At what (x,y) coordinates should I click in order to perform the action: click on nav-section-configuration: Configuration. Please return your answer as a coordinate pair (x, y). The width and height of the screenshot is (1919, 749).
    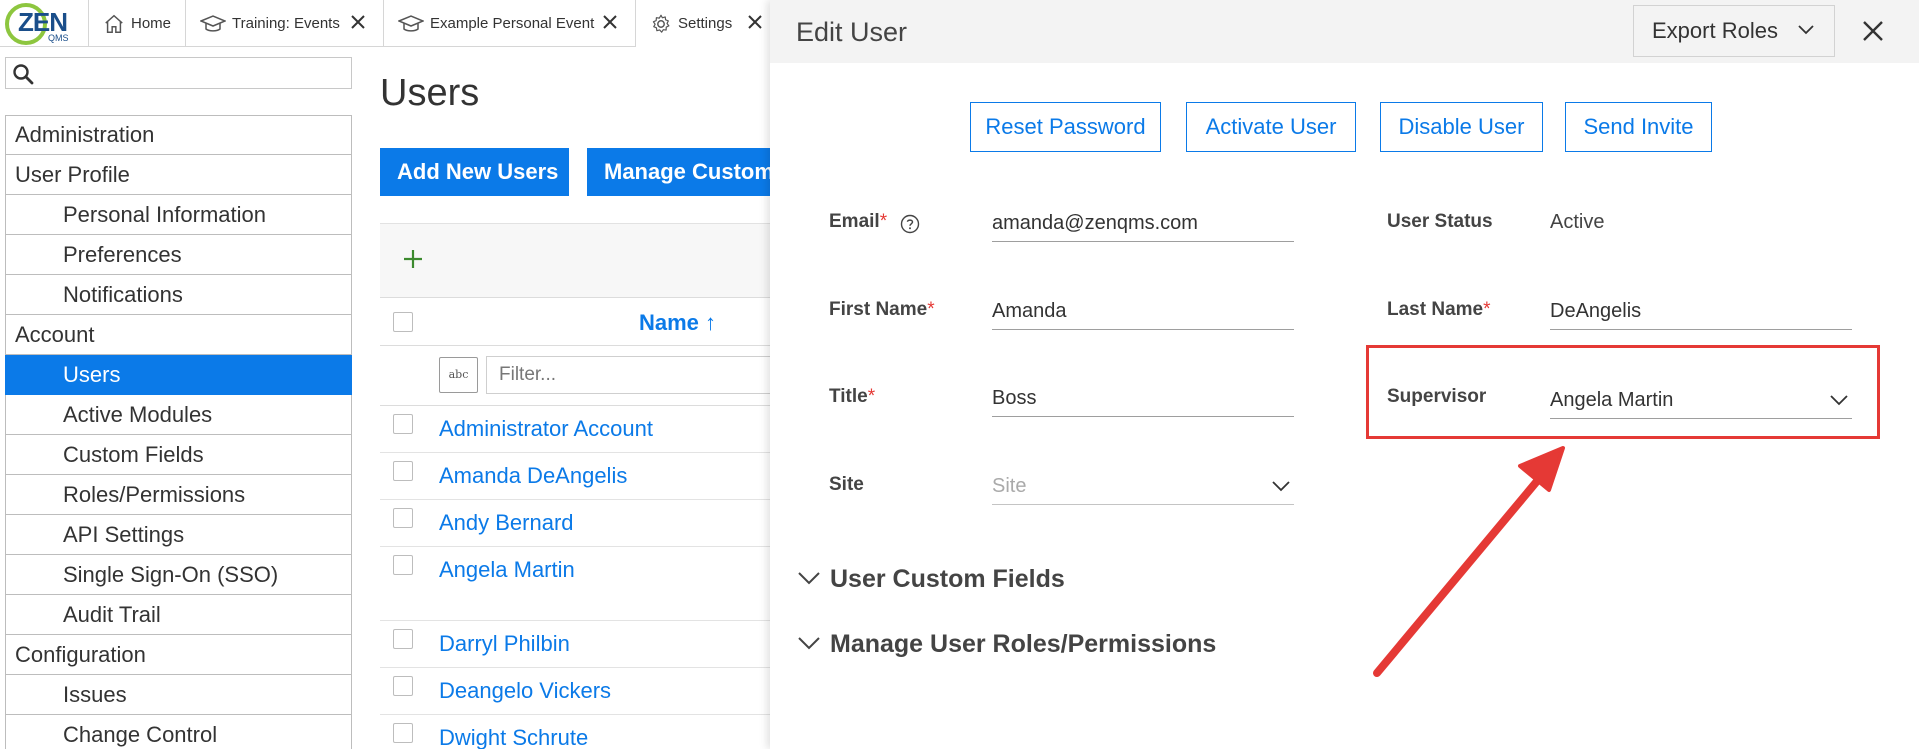
    Looking at the image, I should click on (178, 655).